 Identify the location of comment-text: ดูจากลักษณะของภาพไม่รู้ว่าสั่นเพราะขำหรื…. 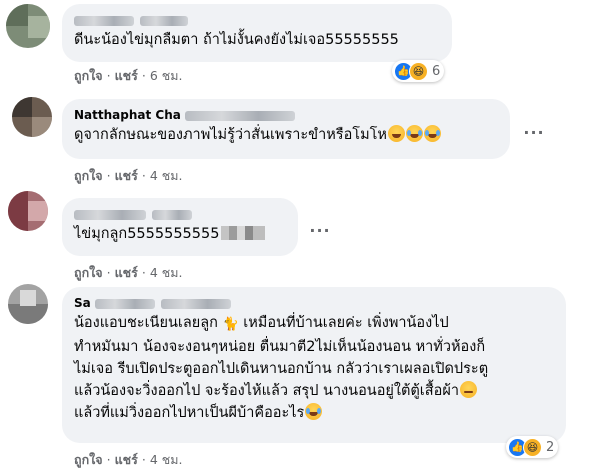
(286, 135).